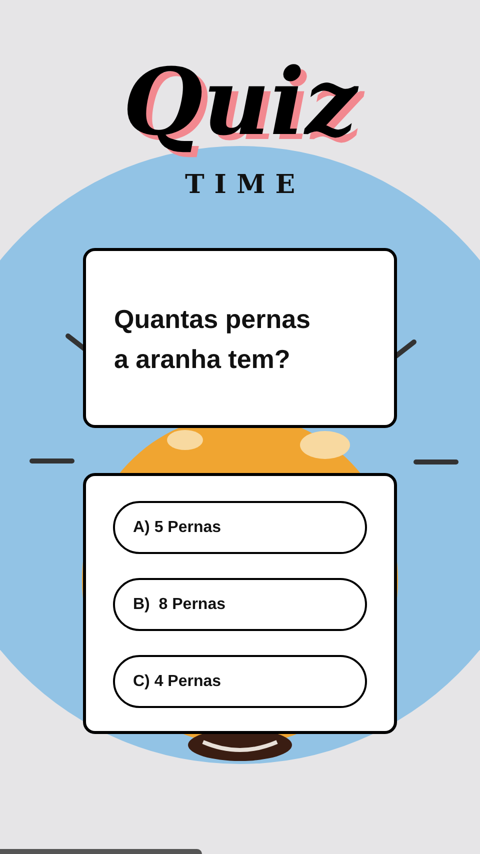  I want to click on answer-button: C) 4 Pernas, so click(240, 681).